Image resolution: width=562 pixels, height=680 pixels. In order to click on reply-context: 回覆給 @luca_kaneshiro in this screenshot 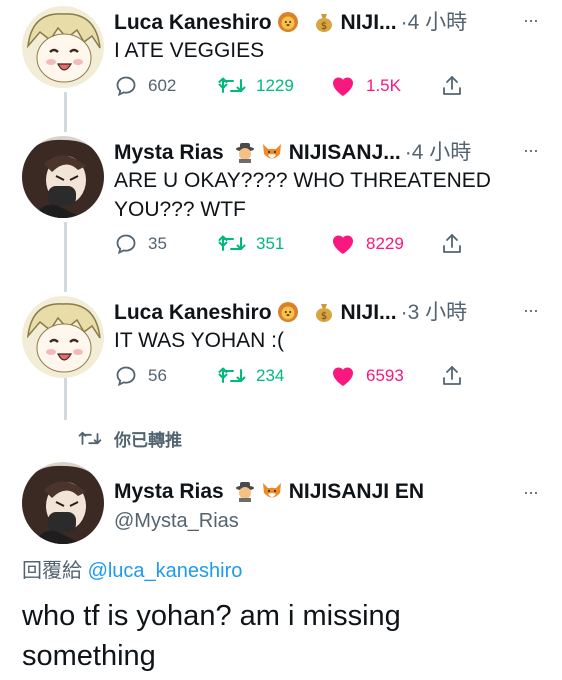, I will do `click(132, 568)`.